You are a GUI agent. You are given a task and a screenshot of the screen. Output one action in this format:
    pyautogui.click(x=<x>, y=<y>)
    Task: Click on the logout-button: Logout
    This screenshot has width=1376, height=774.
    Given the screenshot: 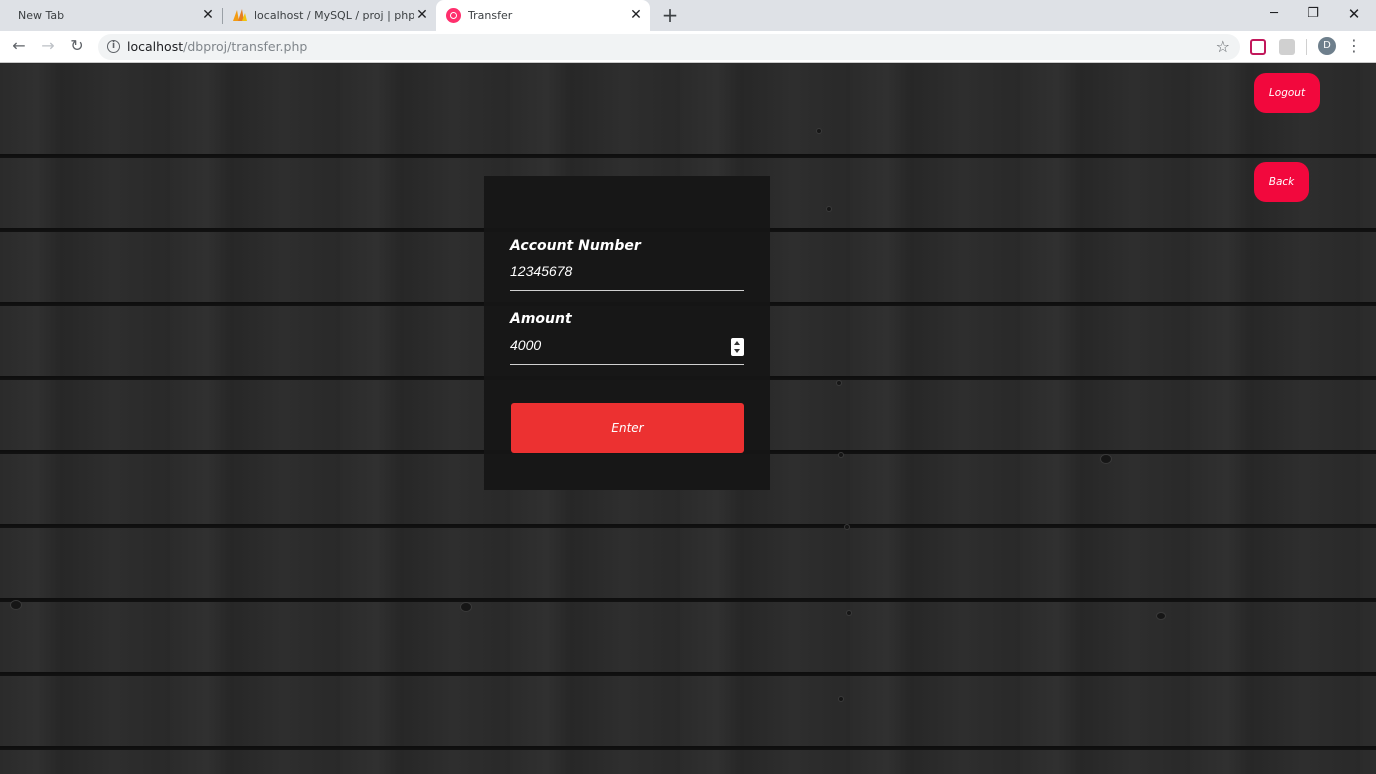 What is the action you would take?
    pyautogui.click(x=1287, y=93)
    